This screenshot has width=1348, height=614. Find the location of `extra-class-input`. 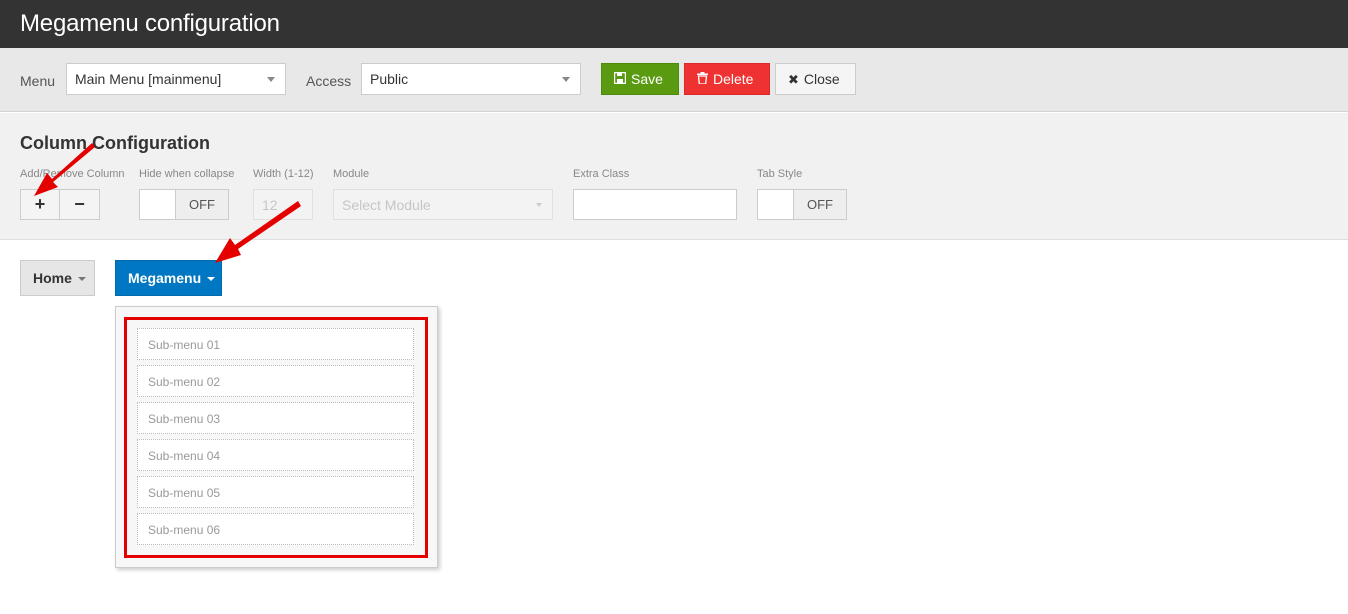

extra-class-input is located at coordinates (655, 204).